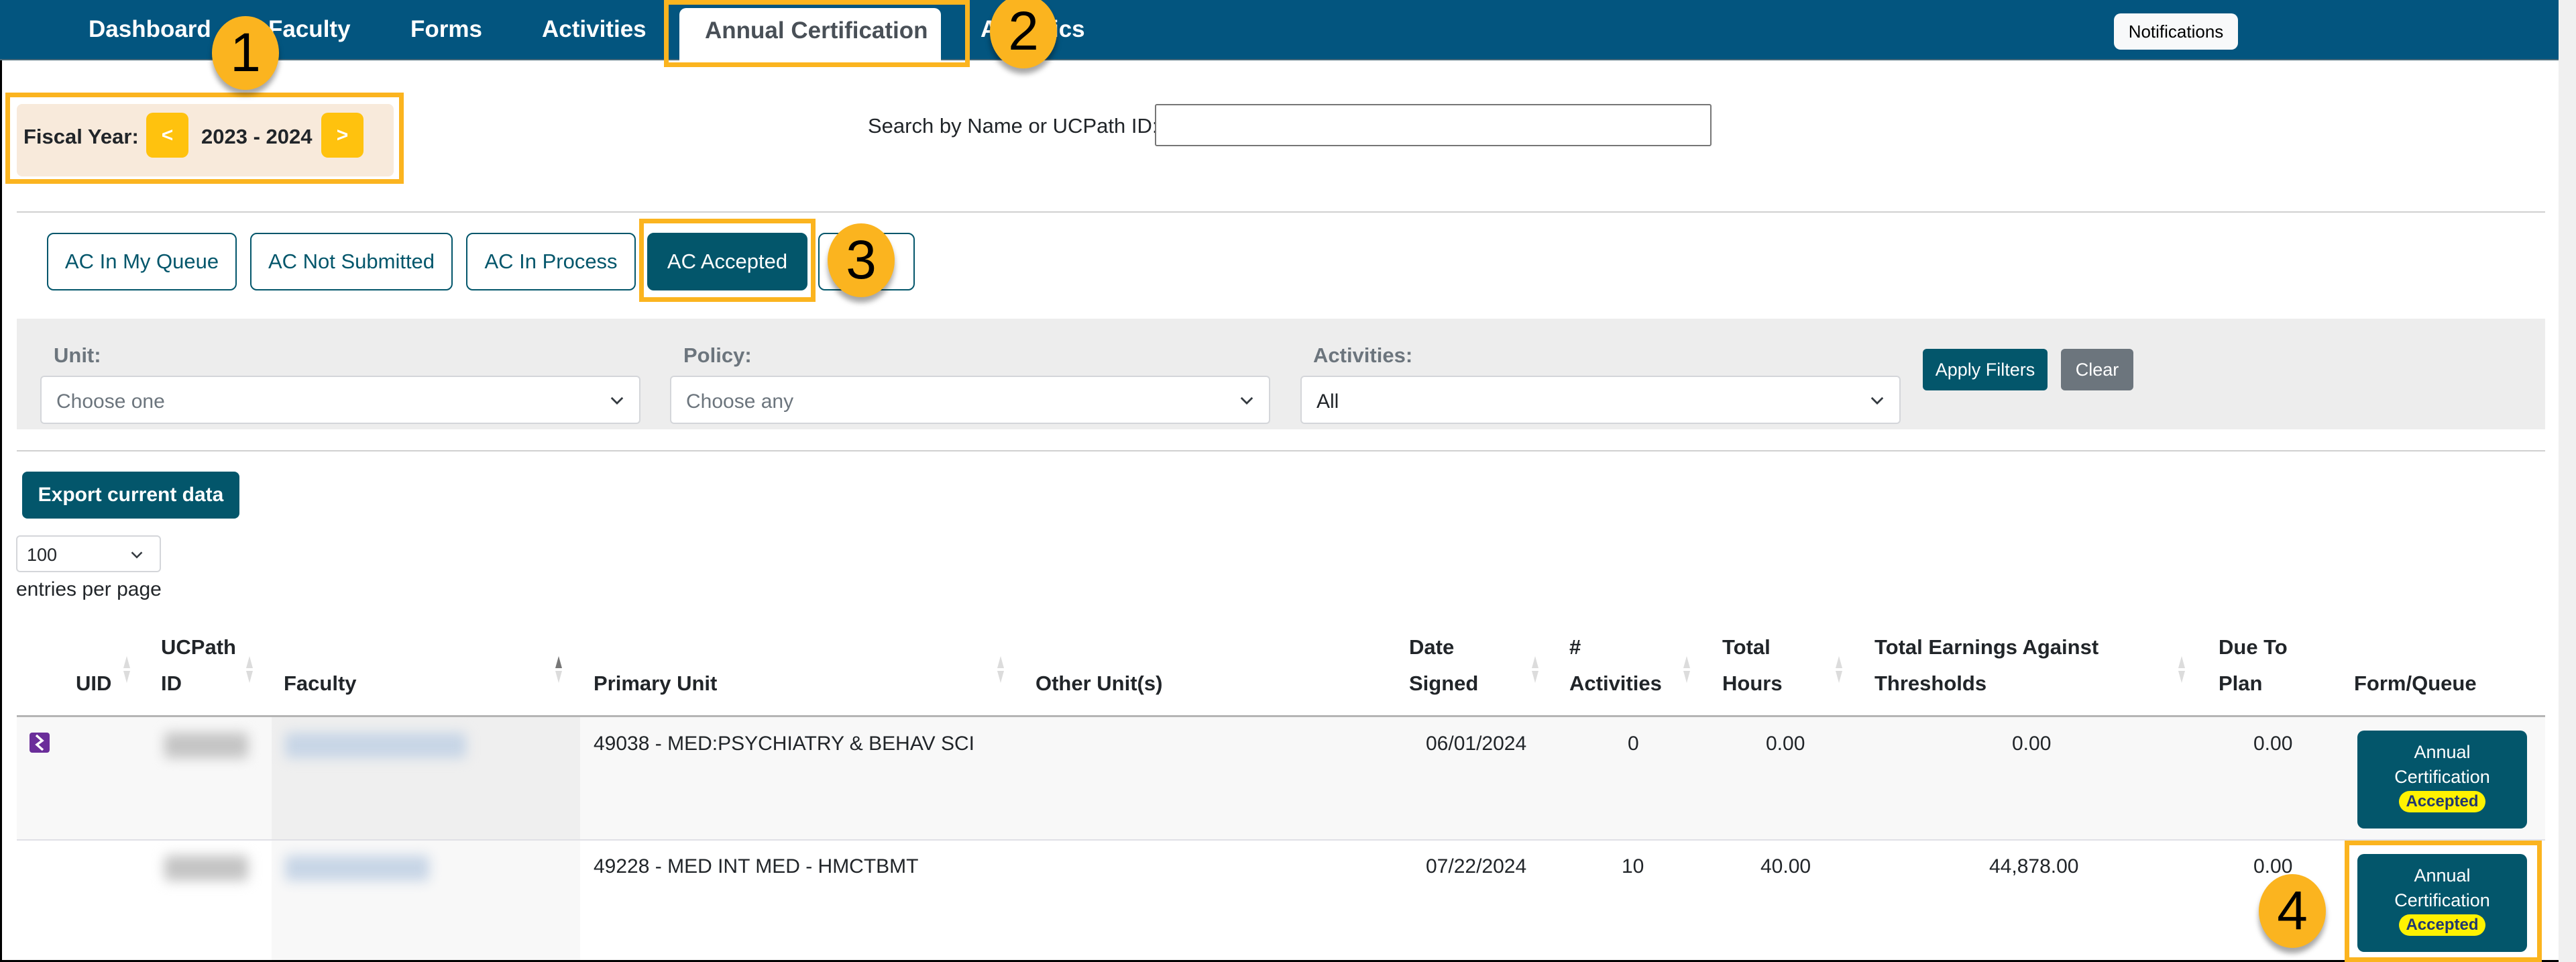  I want to click on tab-ac-accepted: AC Accepted, so click(727, 261).